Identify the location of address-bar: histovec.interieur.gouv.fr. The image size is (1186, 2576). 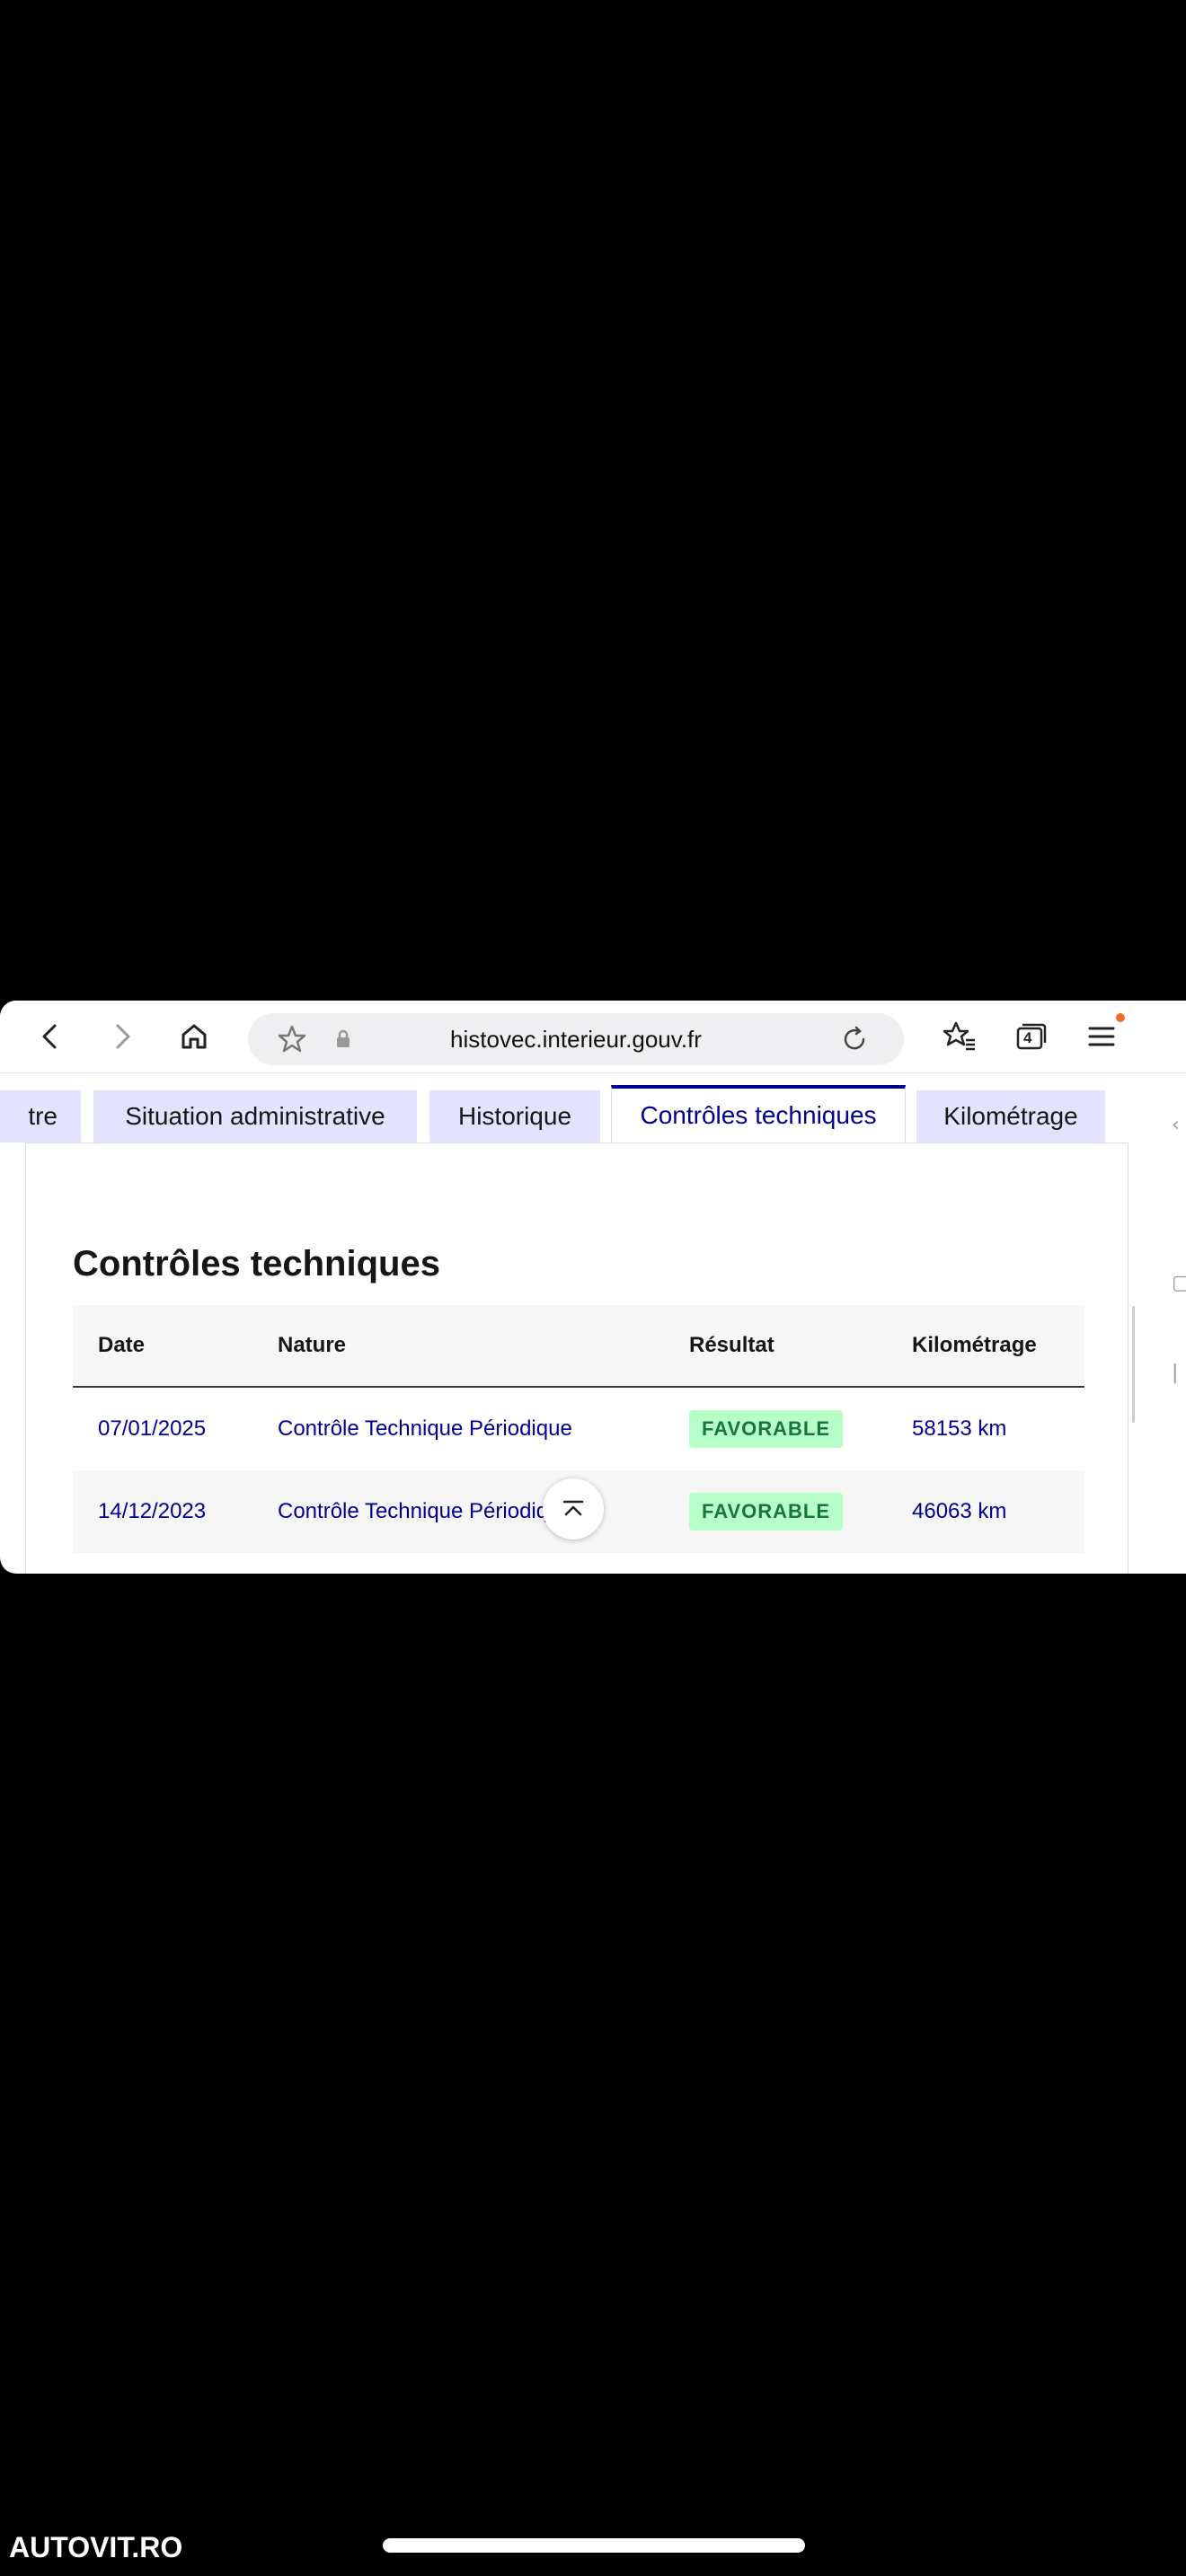
(576, 1039).